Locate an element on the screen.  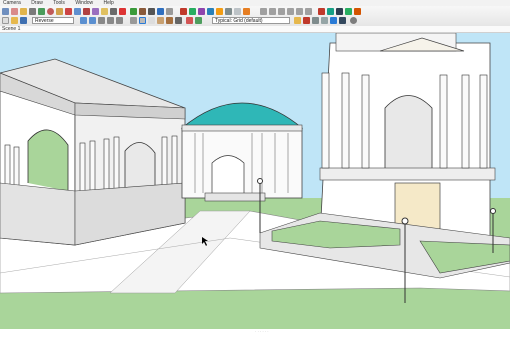
geo-location-icon is located at coordinates (348, 11).